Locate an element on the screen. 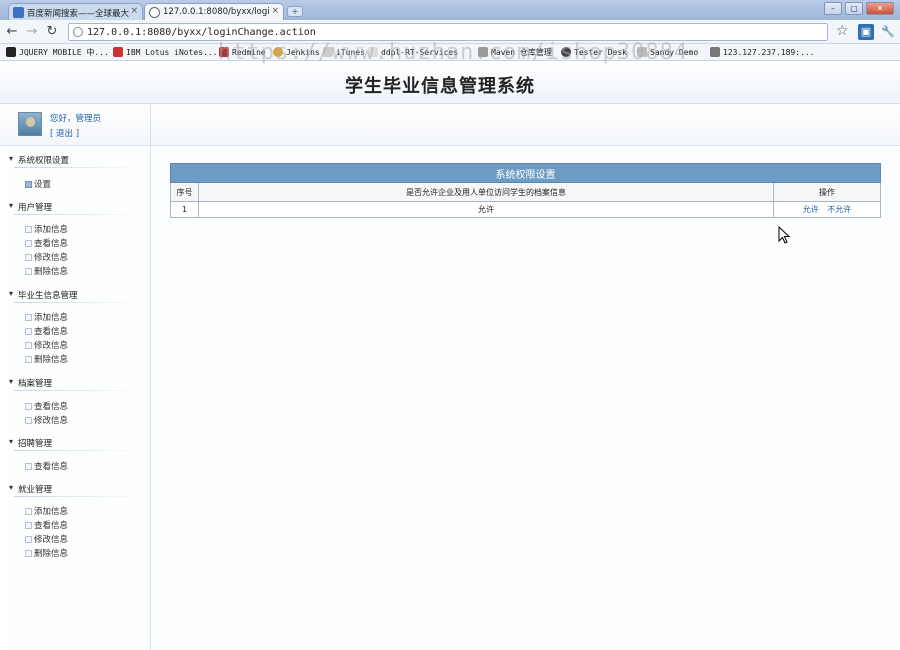  forward-arrow-icon: → is located at coordinates (32, 32).